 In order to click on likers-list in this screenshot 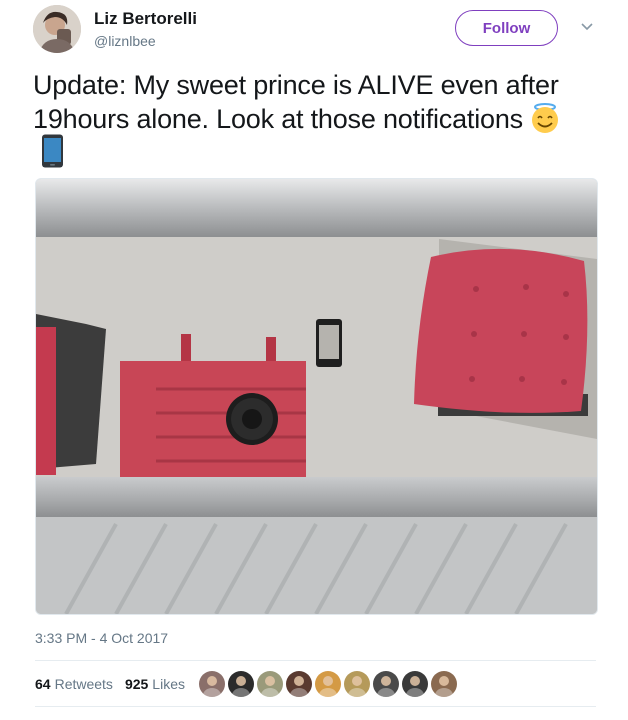, I will do `click(328, 684)`.